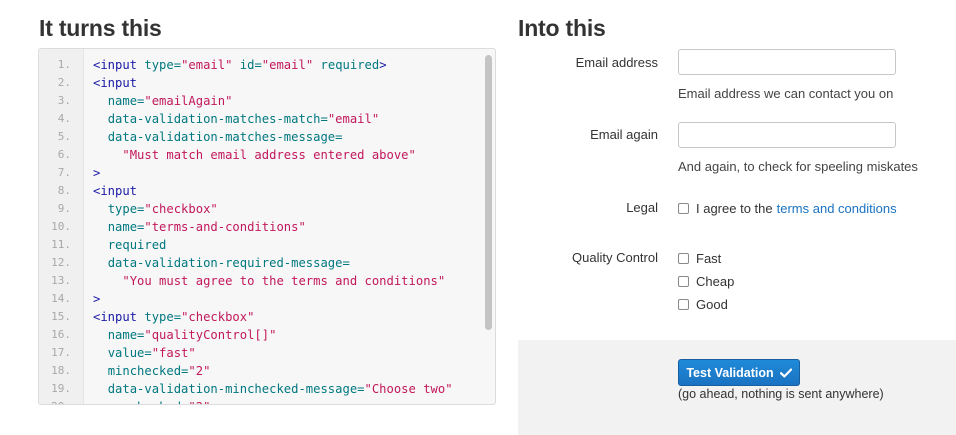 The height and width of the screenshot is (435, 956). I want to click on code-text: <input type="checkbox", so click(173, 317).